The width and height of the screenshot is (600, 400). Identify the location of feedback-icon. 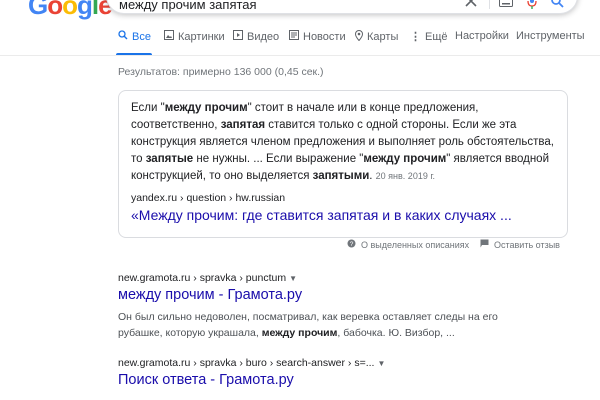
(484, 244).